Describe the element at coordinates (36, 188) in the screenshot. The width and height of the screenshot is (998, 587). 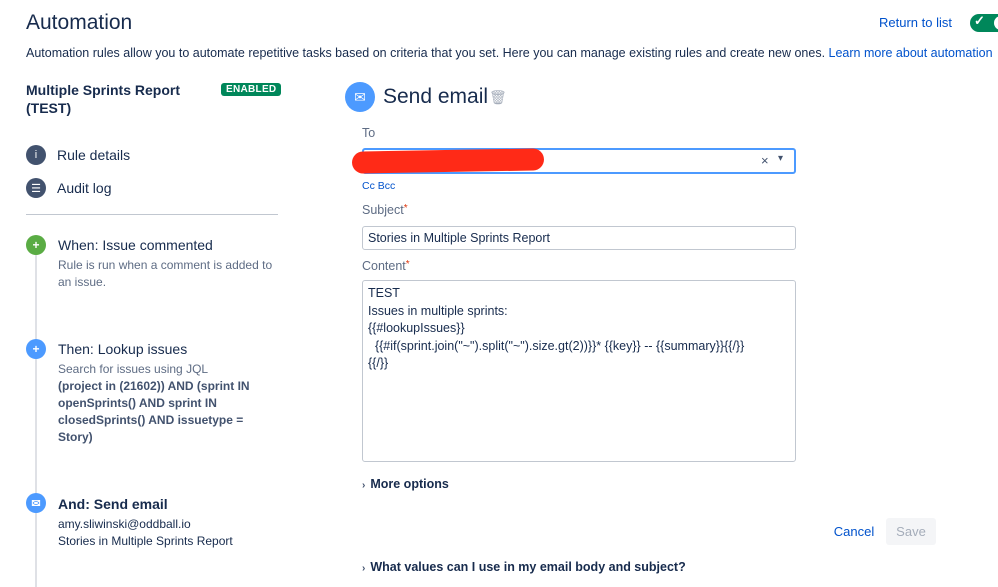
I see `list-icon: ☰` at that location.